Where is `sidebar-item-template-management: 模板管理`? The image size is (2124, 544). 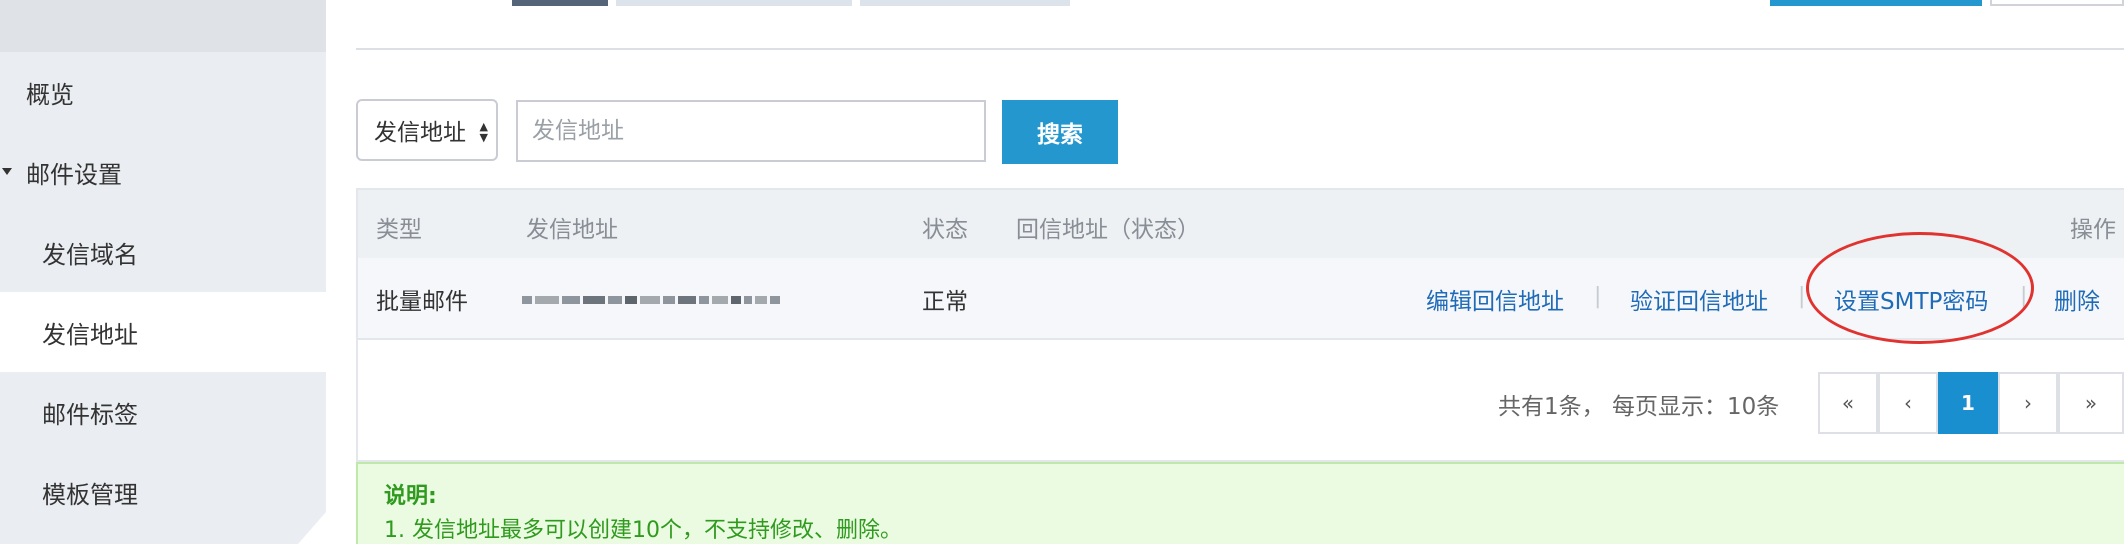 sidebar-item-template-management: 模板管理 is located at coordinates (163, 492).